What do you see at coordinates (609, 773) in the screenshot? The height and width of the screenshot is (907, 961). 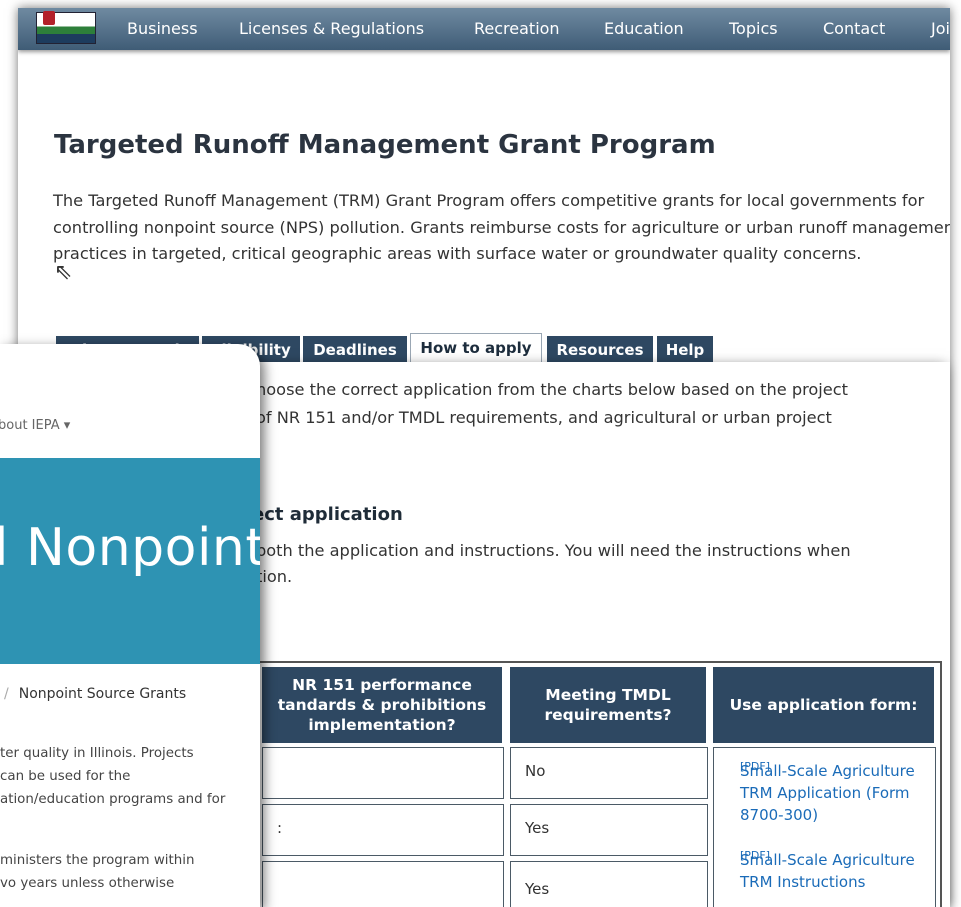 I see `table-cell: No` at bounding box center [609, 773].